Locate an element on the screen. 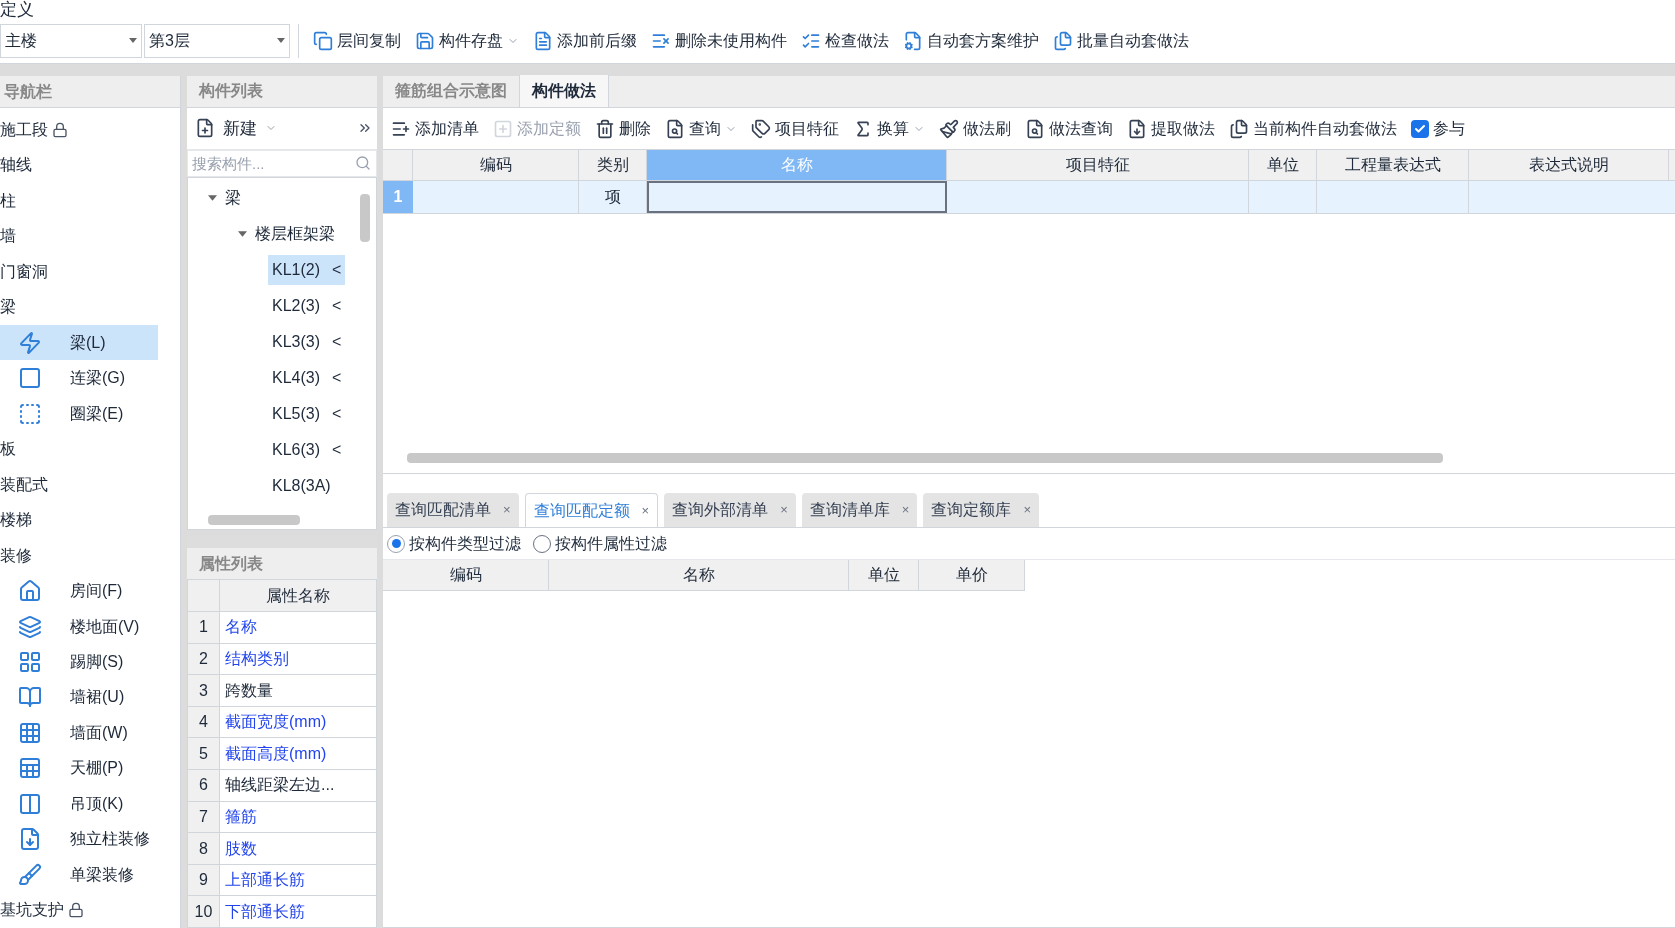 The image size is (1675, 928). row-number: 5 is located at coordinates (204, 754).